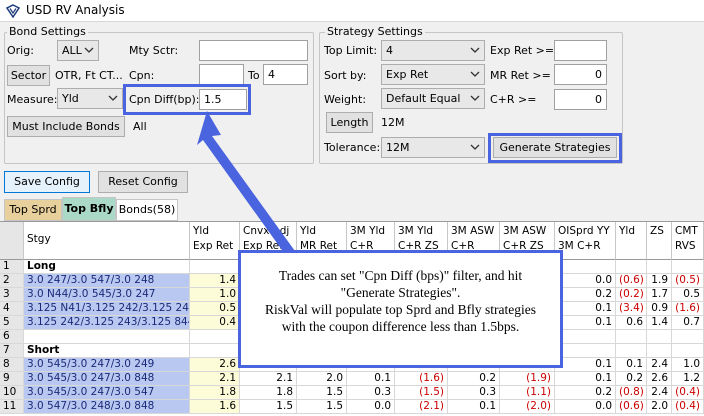 This screenshot has height=416, width=704. Describe the element at coordinates (580, 99) in the screenshot. I see `cr-input: 0` at that location.